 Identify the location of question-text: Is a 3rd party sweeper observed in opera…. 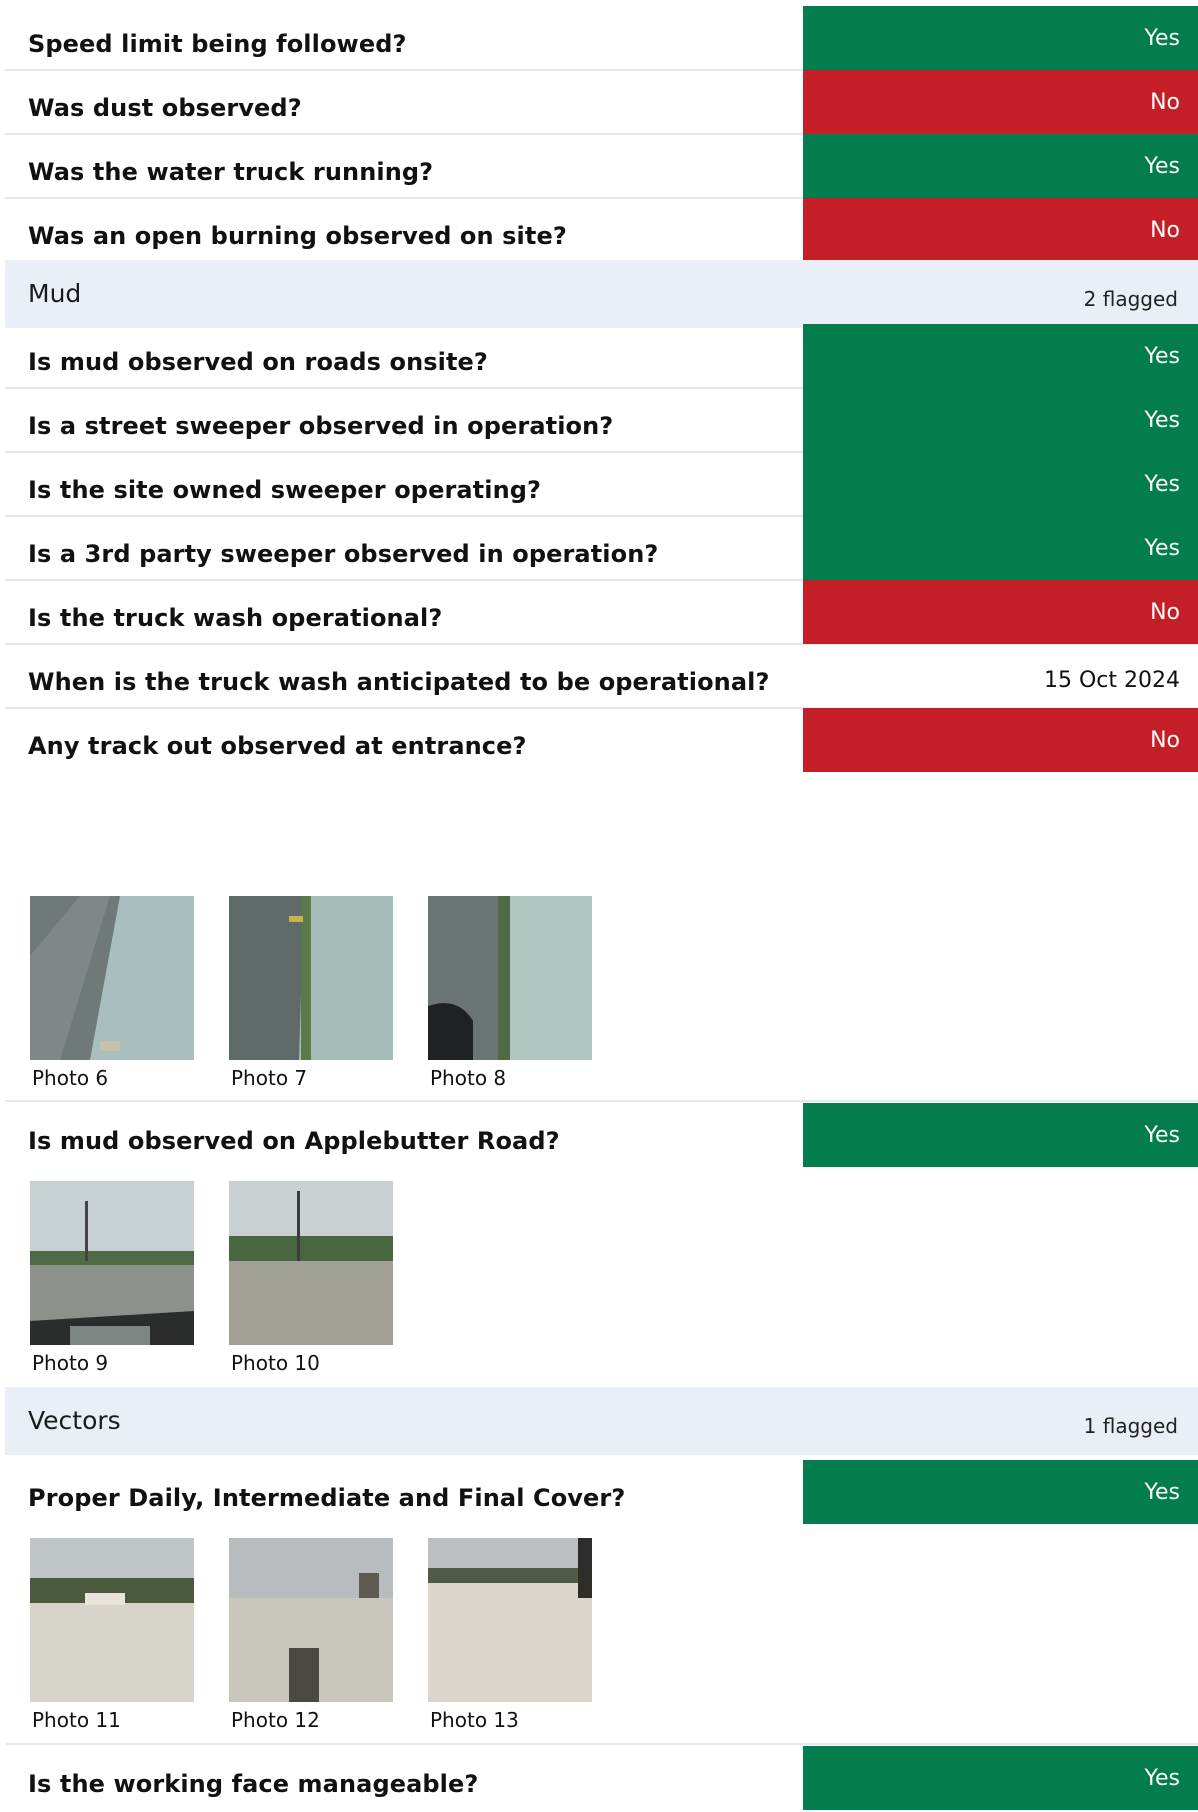
(343, 554).